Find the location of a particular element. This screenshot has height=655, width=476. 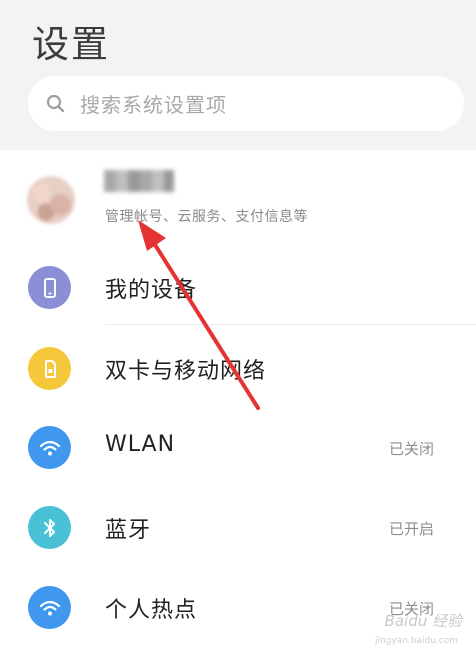

phone-icon is located at coordinates (49, 287).